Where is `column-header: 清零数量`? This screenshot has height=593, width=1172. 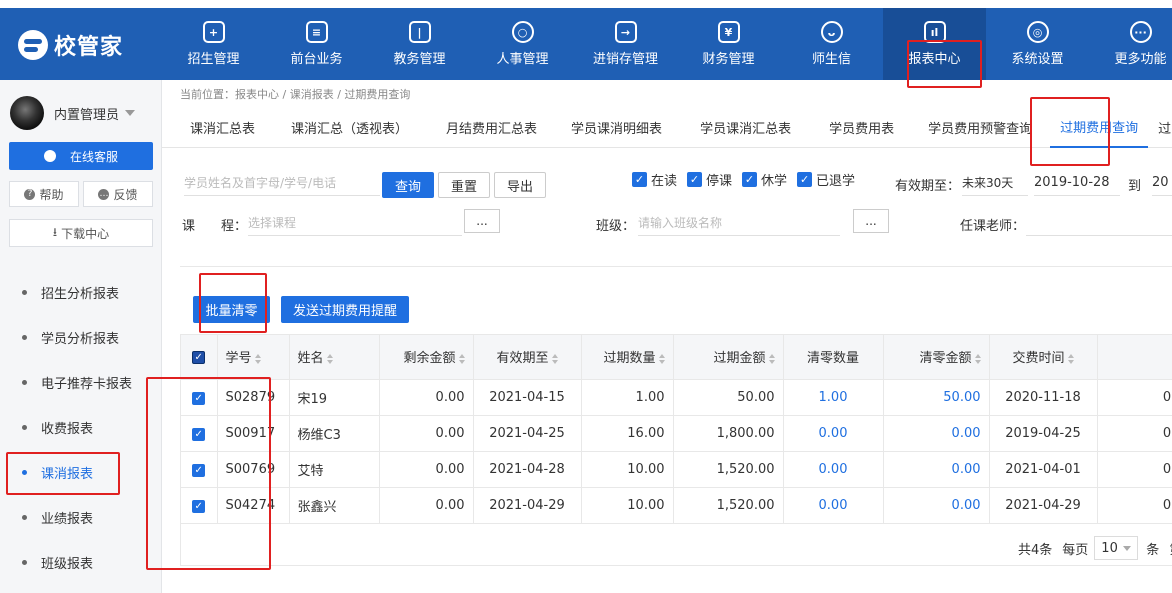 column-header: 清零数量 is located at coordinates (833, 357).